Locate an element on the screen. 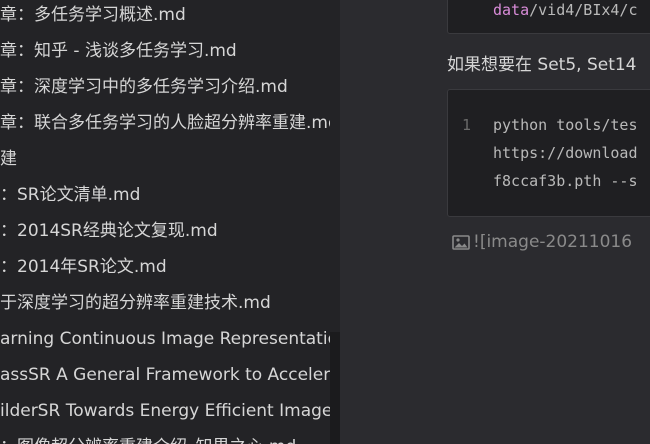  paragraph-text: 如果想要在 Set5, Set14 is located at coordinates (542, 65).